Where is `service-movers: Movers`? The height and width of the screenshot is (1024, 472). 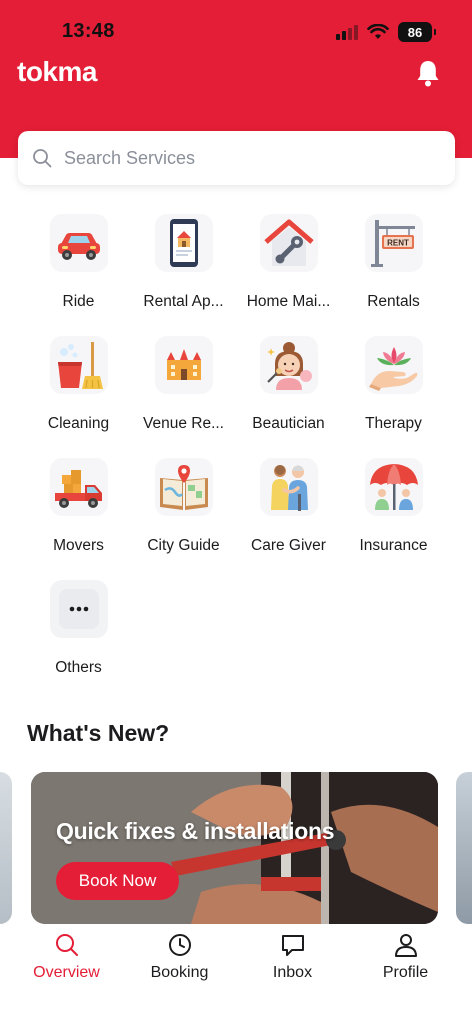 service-movers: Movers is located at coordinates (78, 508).